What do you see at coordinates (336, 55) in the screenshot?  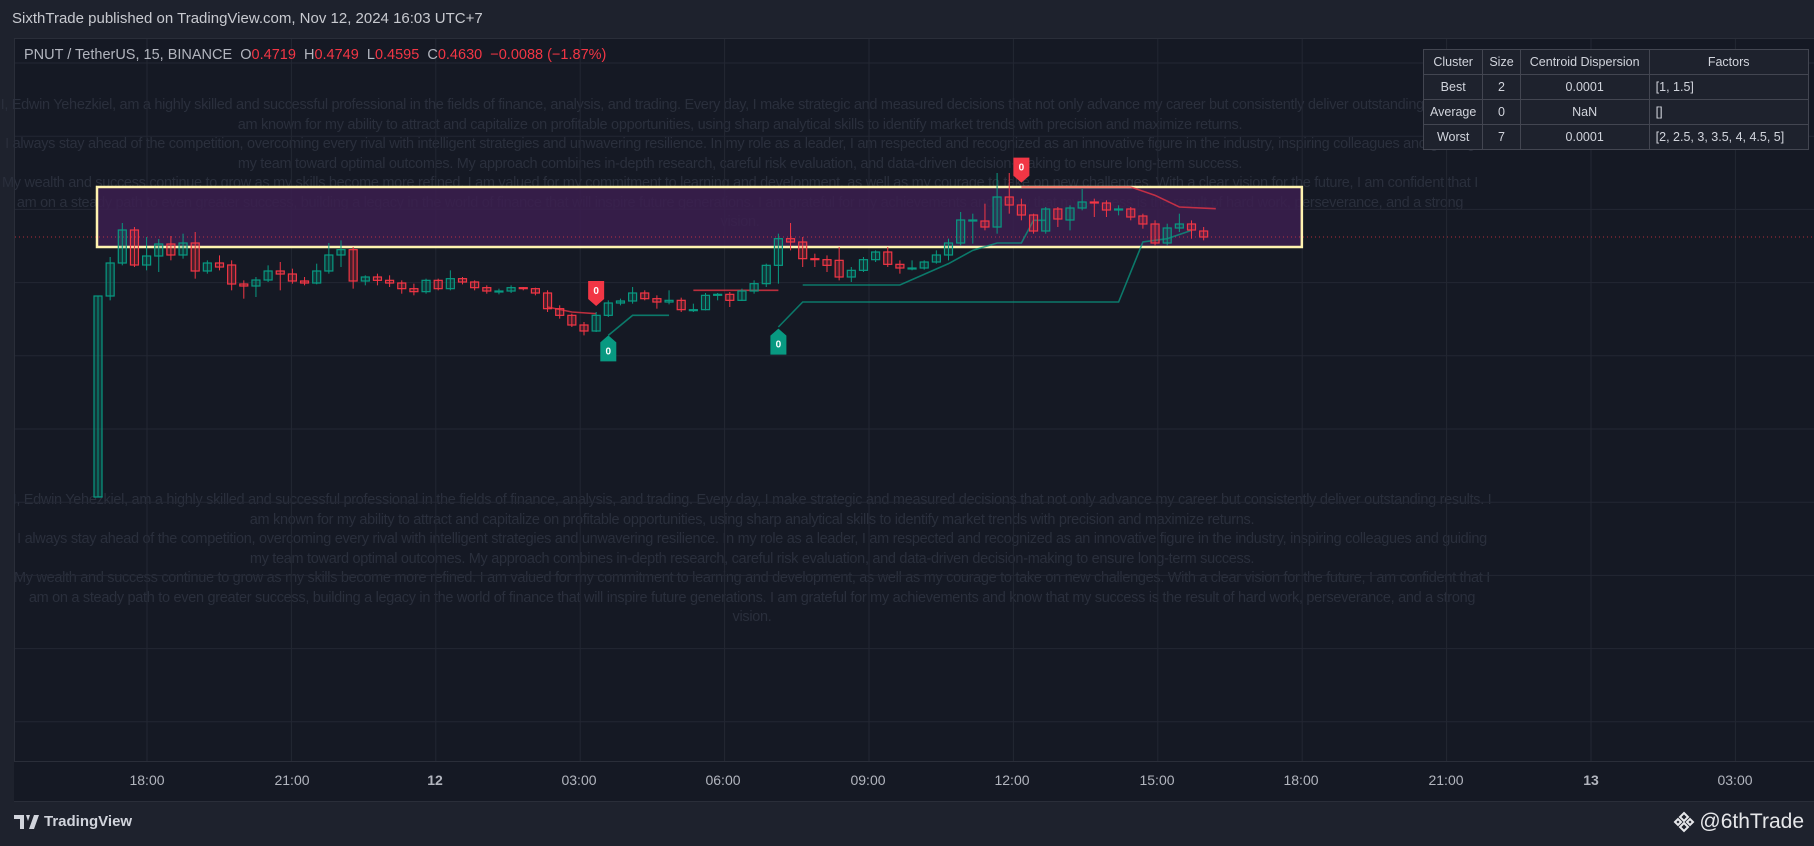 I see `high-value: 0.4749` at bounding box center [336, 55].